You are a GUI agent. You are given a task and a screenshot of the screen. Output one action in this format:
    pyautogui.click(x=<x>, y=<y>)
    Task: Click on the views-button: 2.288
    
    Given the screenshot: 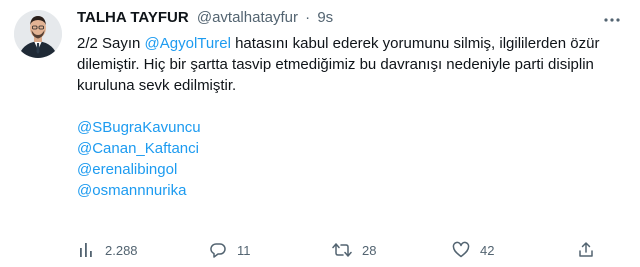 What is the action you would take?
    pyautogui.click(x=107, y=250)
    